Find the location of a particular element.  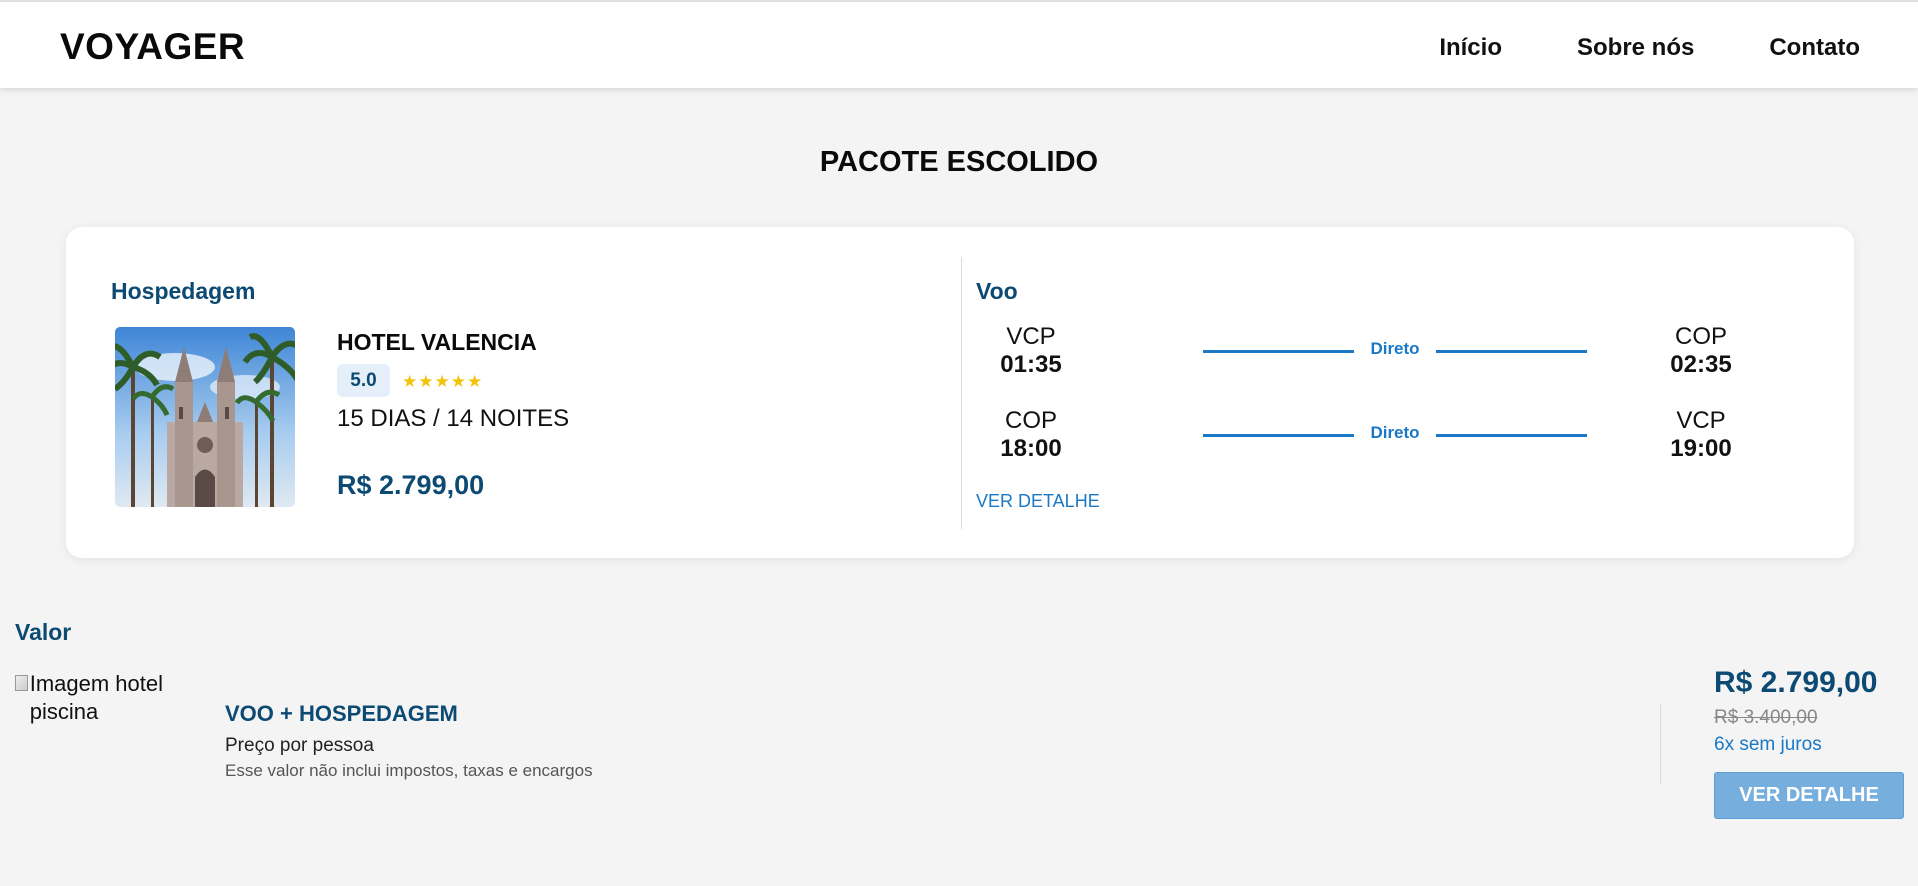

price-per-person-label: Preço por pessoa is located at coordinates (299, 745).